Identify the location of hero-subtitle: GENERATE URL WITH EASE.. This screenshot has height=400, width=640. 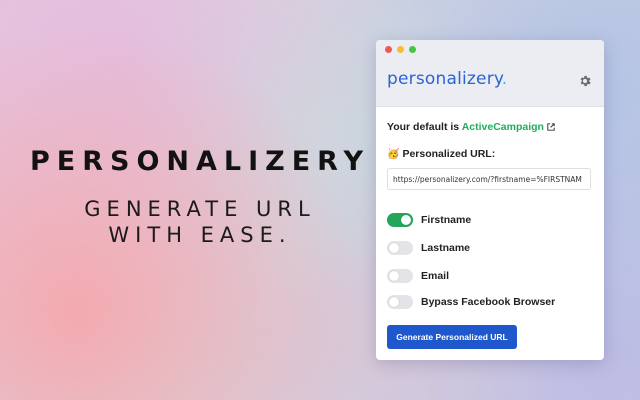
(200, 222).